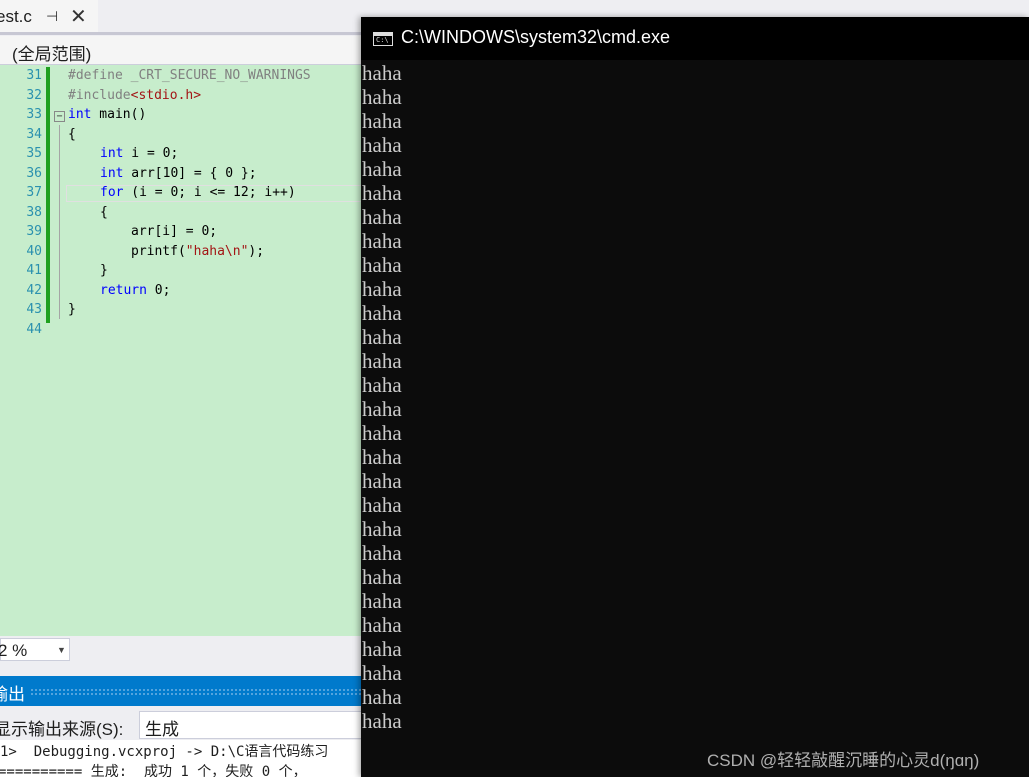  I want to click on line-number: 38, so click(34, 212).